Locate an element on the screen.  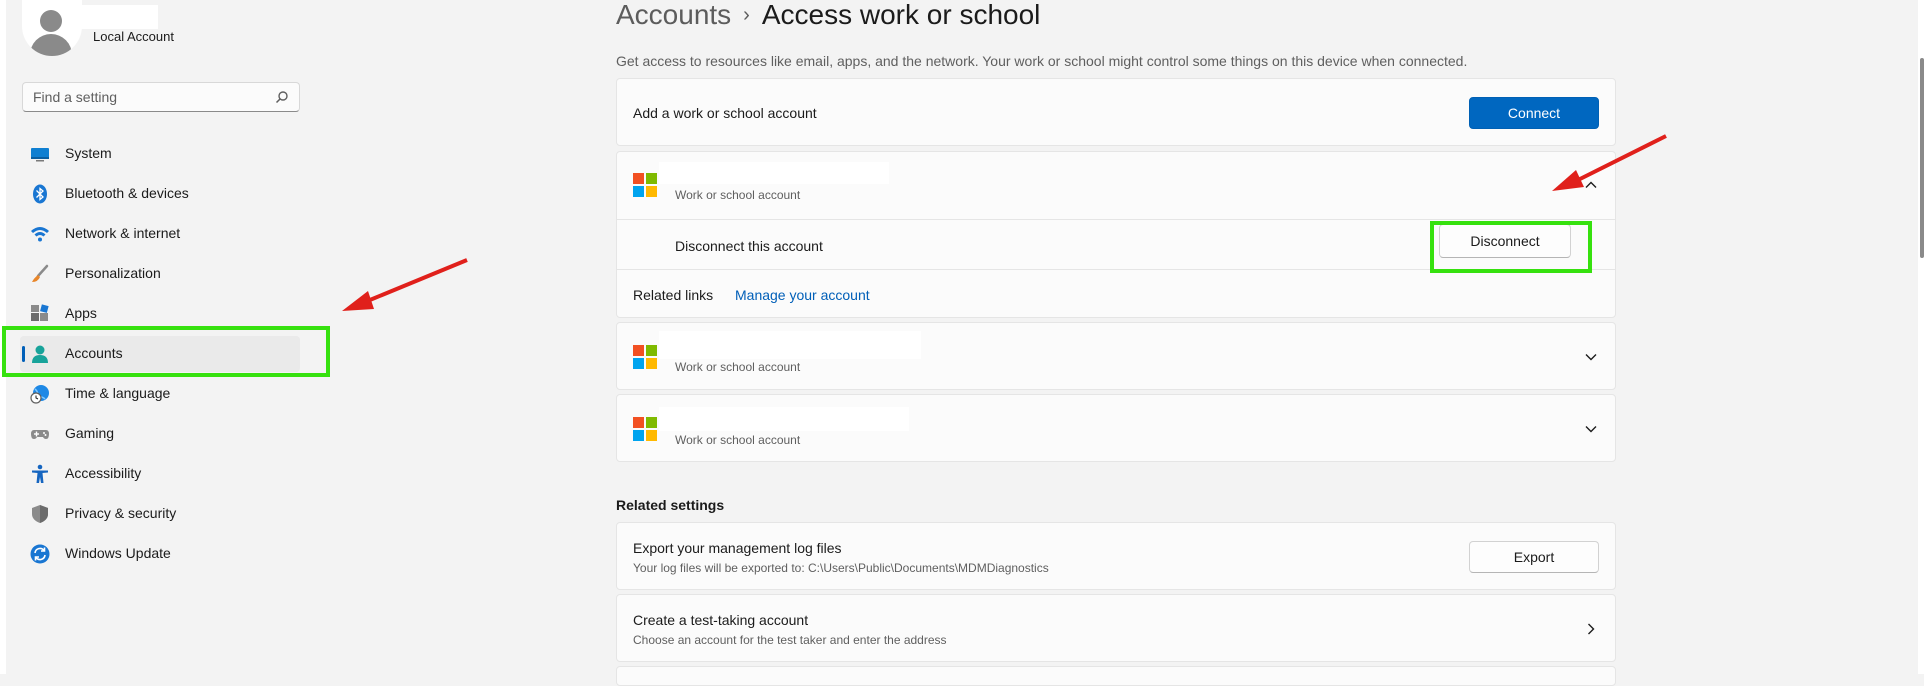
arrow-to-accounts is located at coordinates (405, 284).